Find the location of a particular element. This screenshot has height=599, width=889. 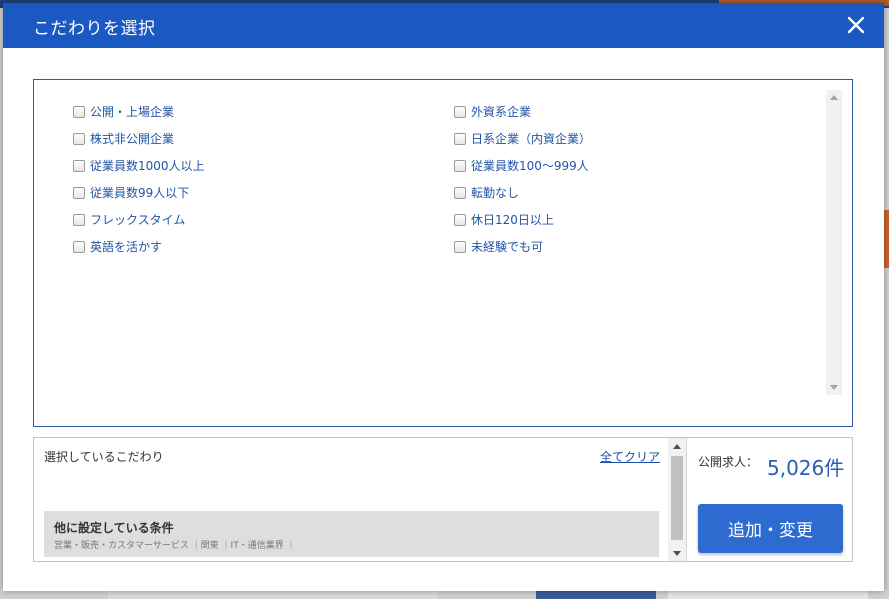

option-label: 英語を活かす is located at coordinates (126, 247).